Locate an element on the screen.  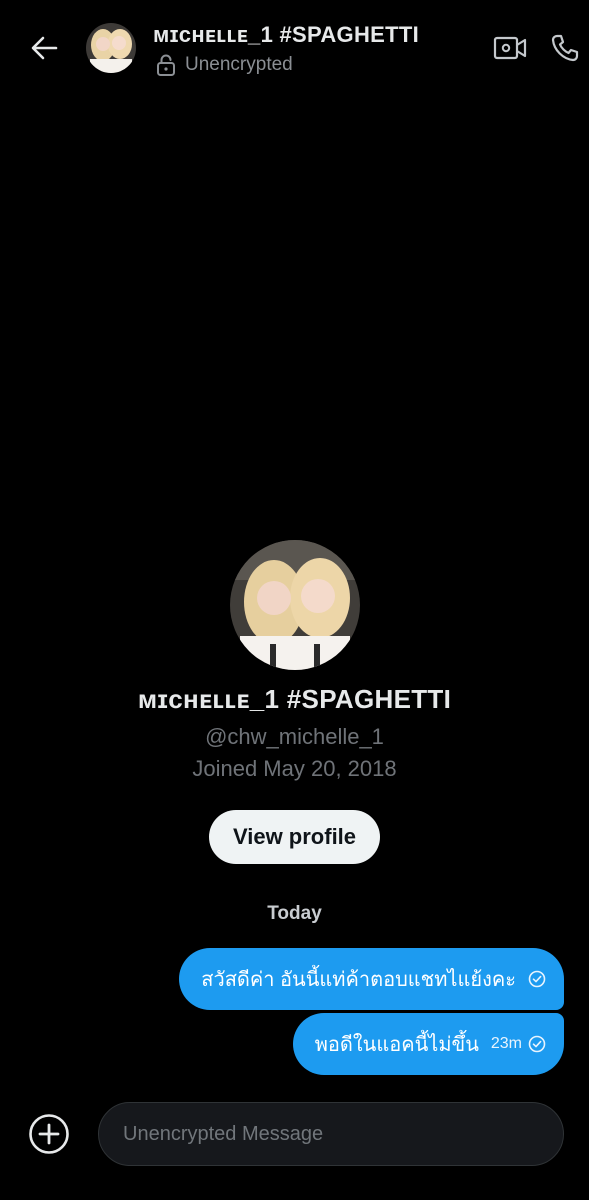
video-camera-icon is located at coordinates (510, 48).